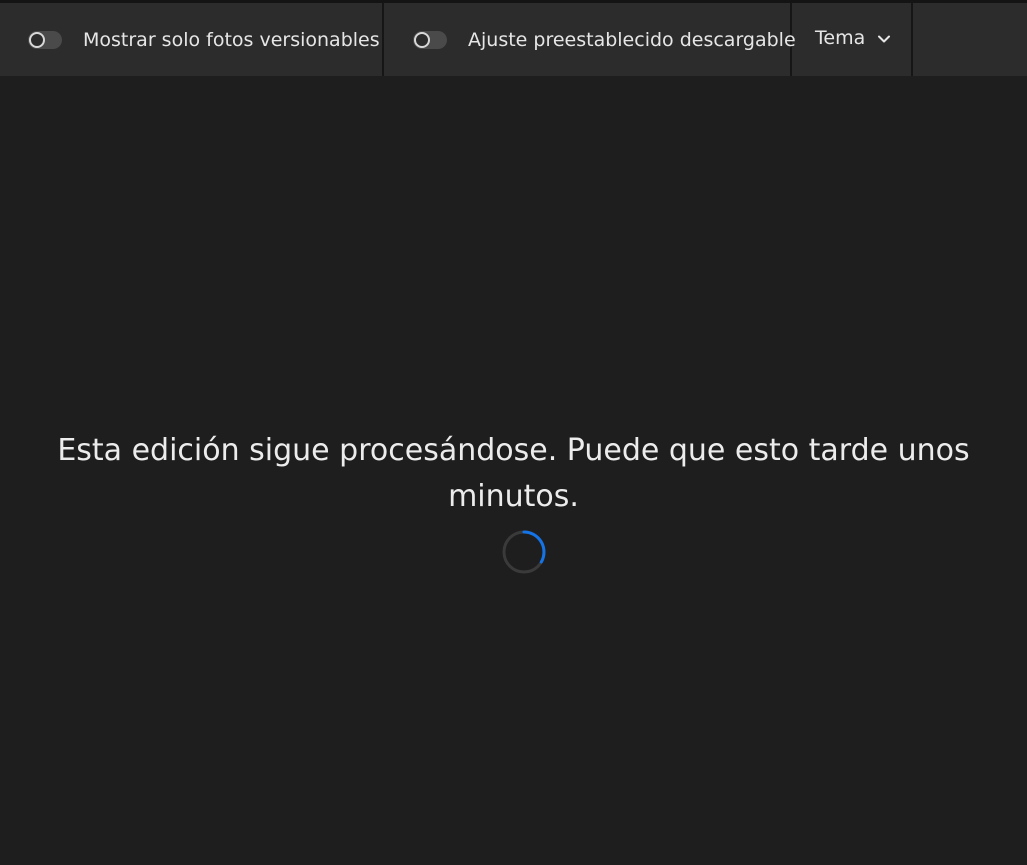  I want to click on downloadable-preset-switch, so click(430, 39).